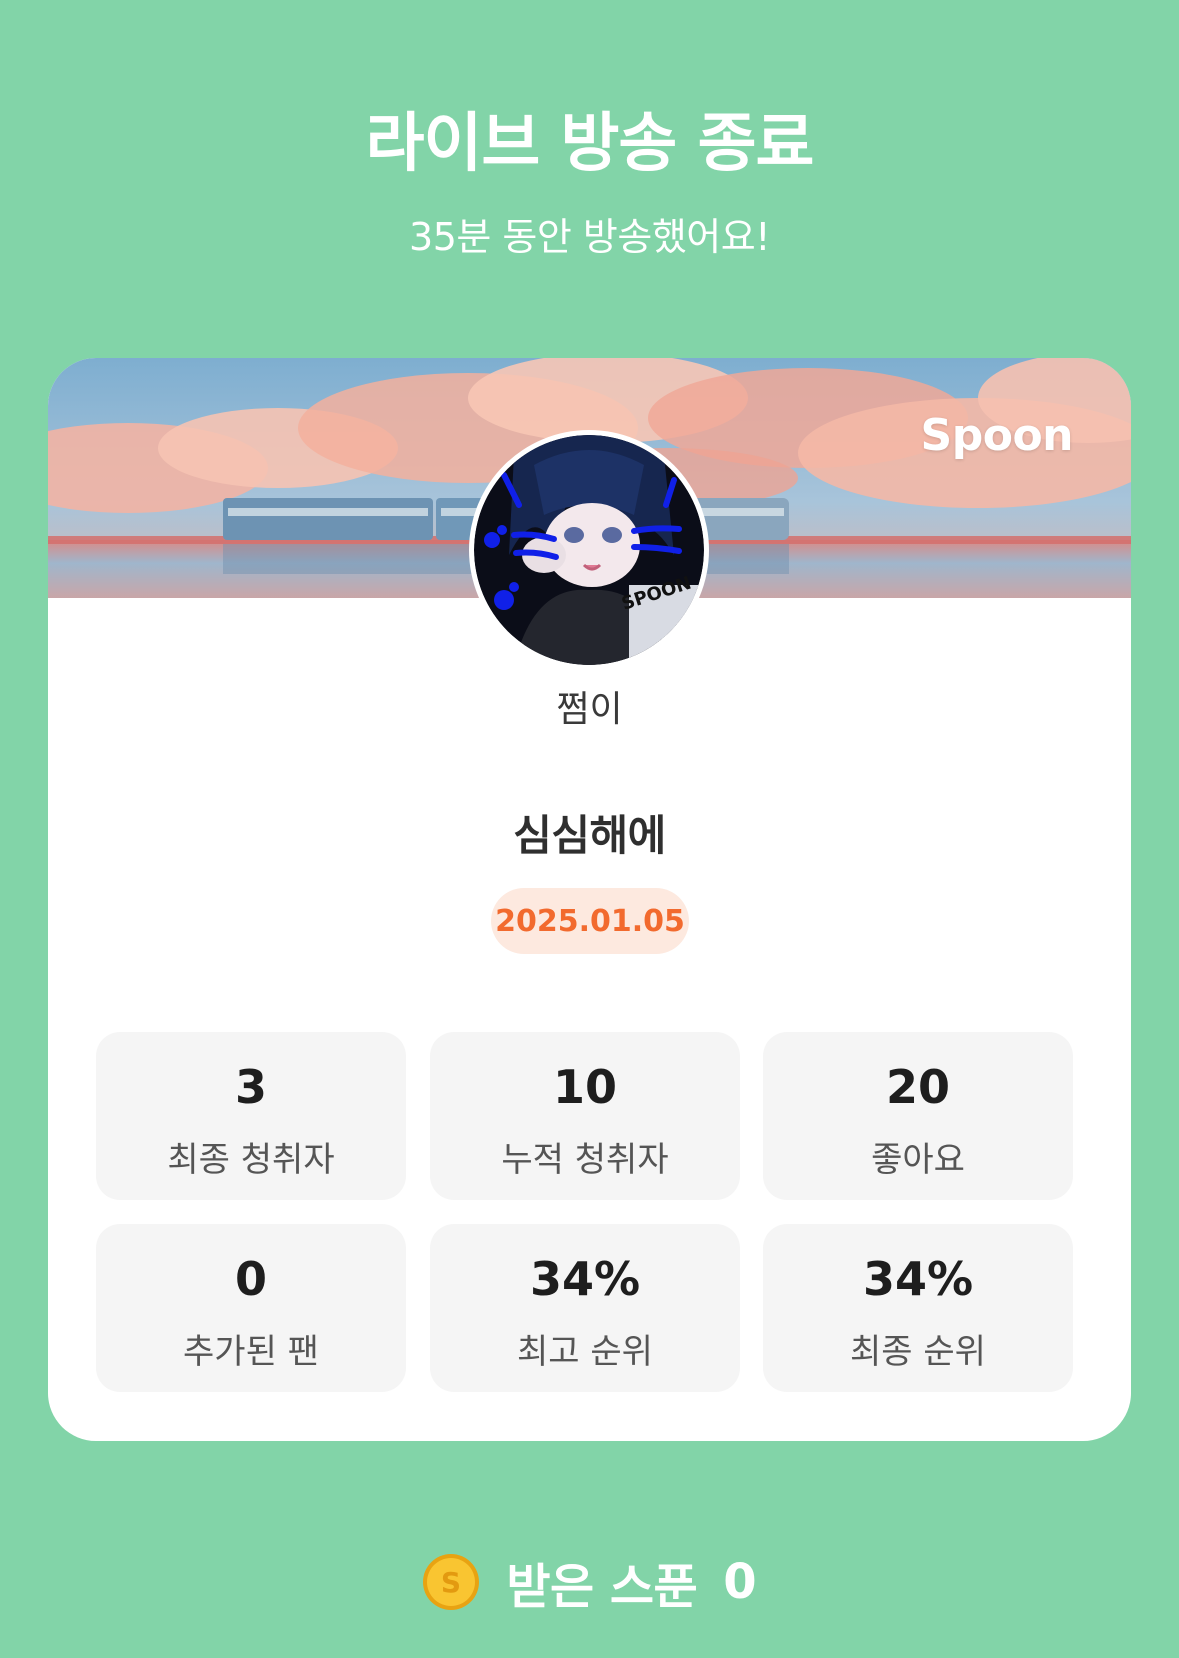 This screenshot has height=1658, width=1179. Describe the element at coordinates (251, 1308) in the screenshot. I see `stat-new-fans: 0 추가된 팬` at that location.